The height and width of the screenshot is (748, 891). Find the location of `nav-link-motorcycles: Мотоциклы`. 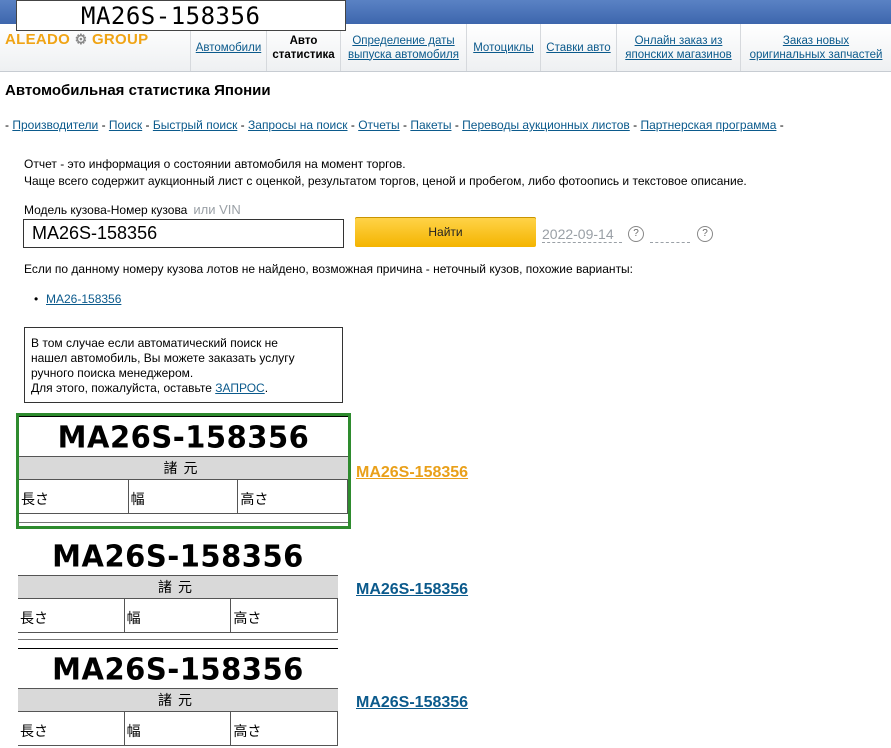

nav-link-motorcycles: Мотоциклы is located at coordinates (503, 48).